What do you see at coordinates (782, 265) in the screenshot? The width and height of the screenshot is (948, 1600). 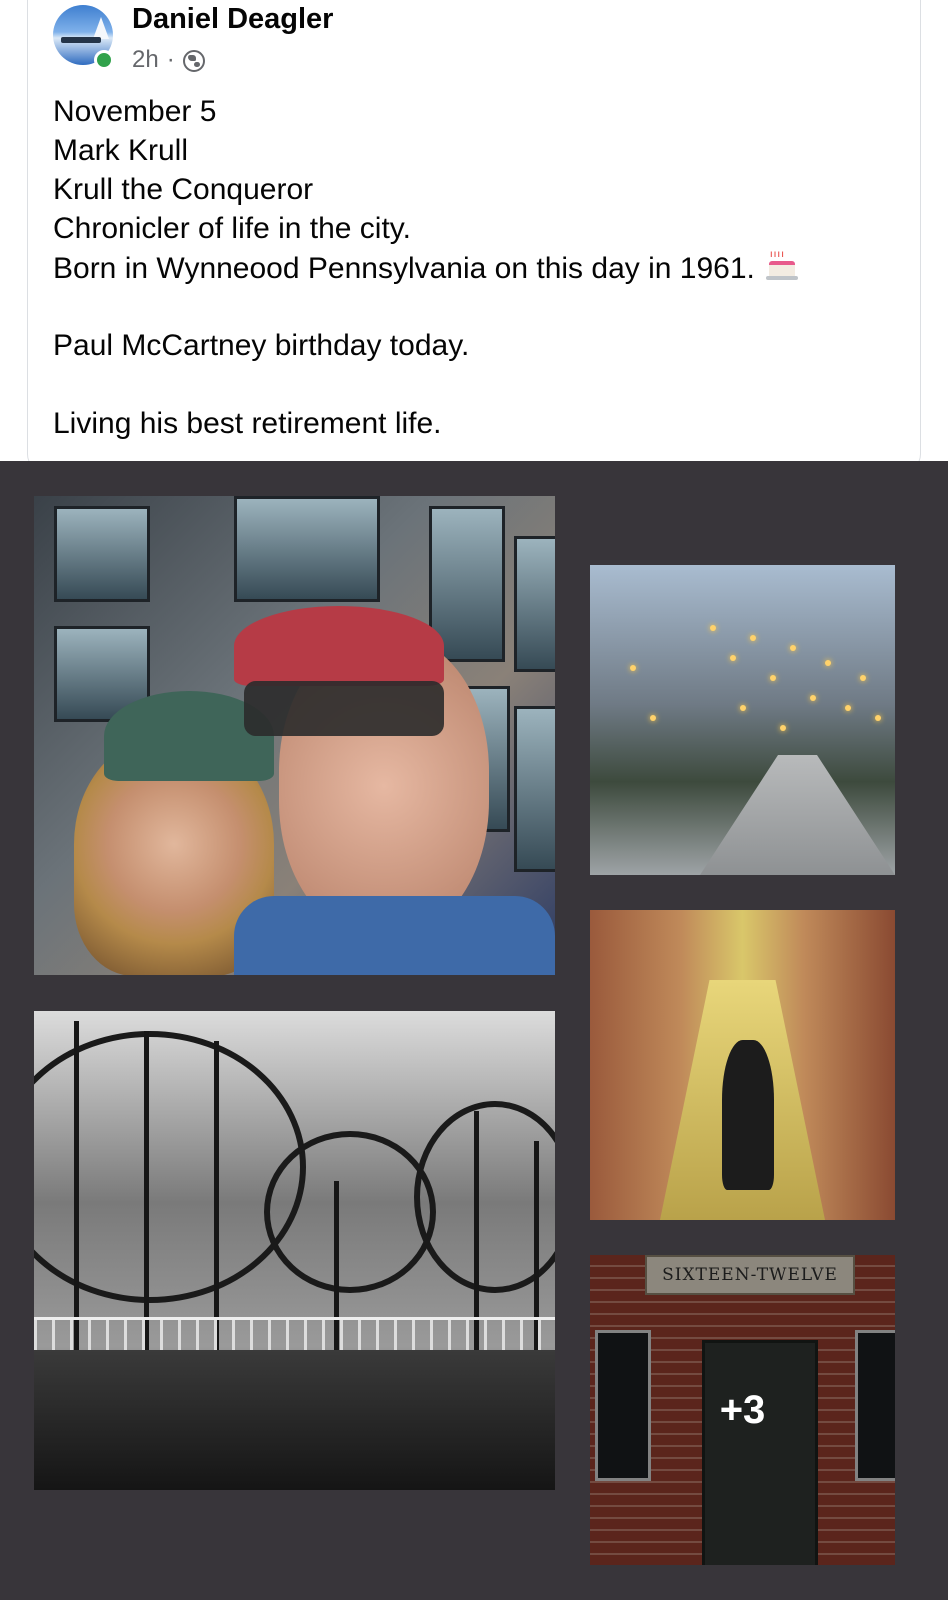 I see `birthday-cake-icon: ıııı` at bounding box center [782, 265].